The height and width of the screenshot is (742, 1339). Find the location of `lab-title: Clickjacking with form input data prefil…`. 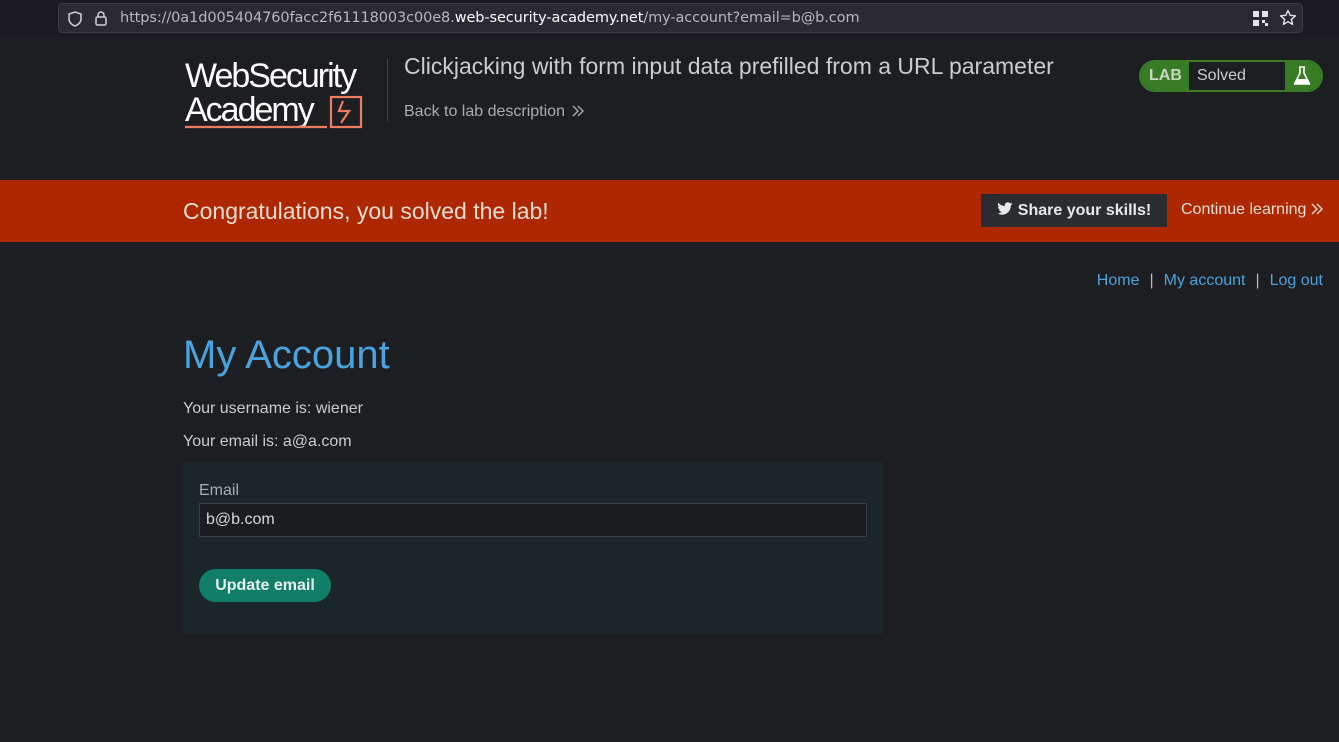

lab-title: Clickjacking with form input data prefil… is located at coordinates (729, 66).